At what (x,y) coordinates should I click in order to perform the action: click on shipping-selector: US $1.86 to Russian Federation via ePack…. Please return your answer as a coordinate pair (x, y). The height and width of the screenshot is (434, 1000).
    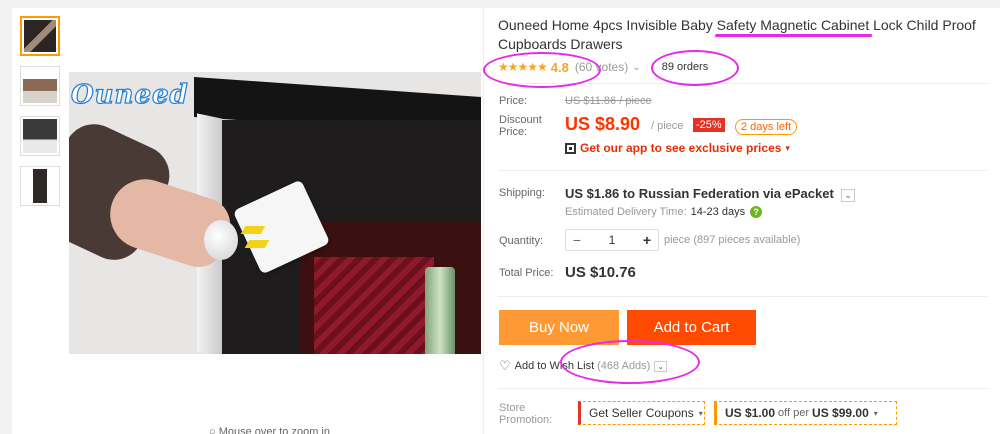
    Looking at the image, I should click on (710, 194).